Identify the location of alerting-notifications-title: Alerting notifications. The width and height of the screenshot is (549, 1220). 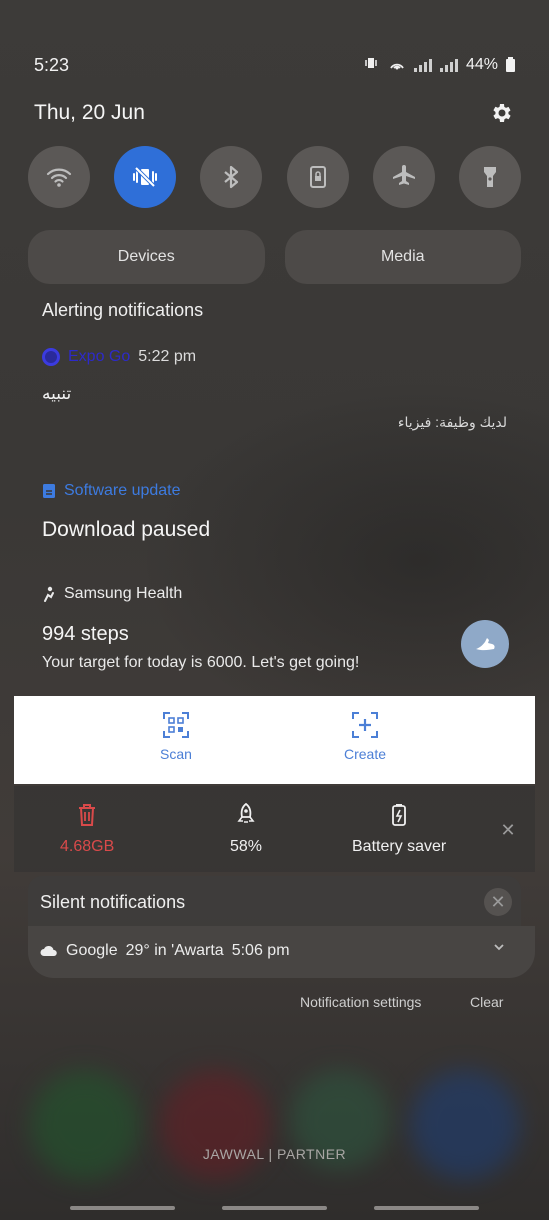
(123, 310).